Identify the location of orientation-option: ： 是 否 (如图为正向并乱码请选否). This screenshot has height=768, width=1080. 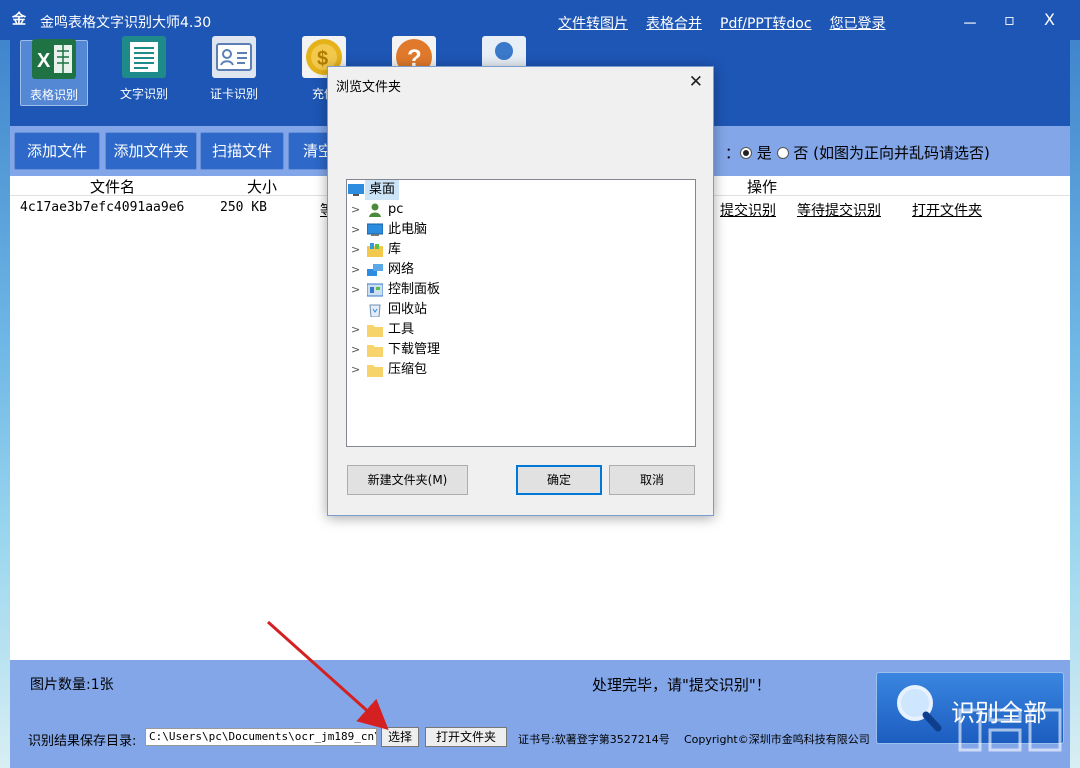
(857, 152).